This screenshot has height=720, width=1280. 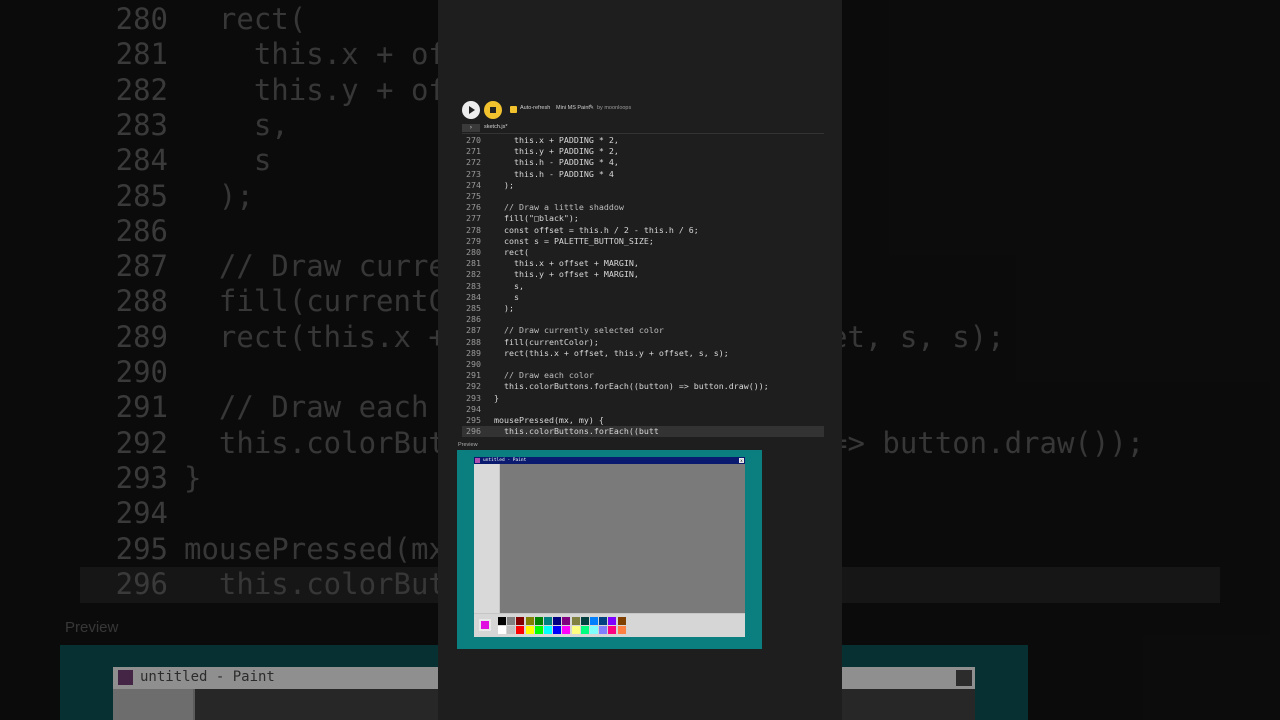 I want to click on code-line: 279 const s = PALETTE_BUTTON_SIZE;, so click(x=643, y=241).